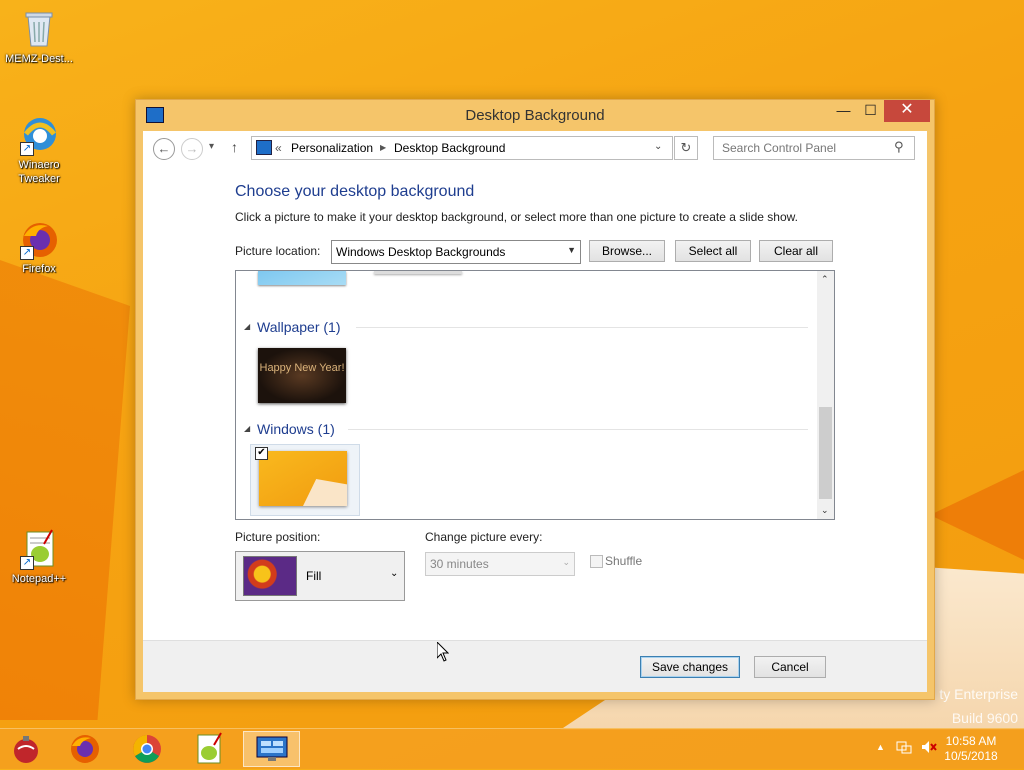 The height and width of the screenshot is (770, 1024). What do you see at coordinates (271, 749) in the screenshot?
I see `taskbar-control-panel-icon` at bounding box center [271, 749].